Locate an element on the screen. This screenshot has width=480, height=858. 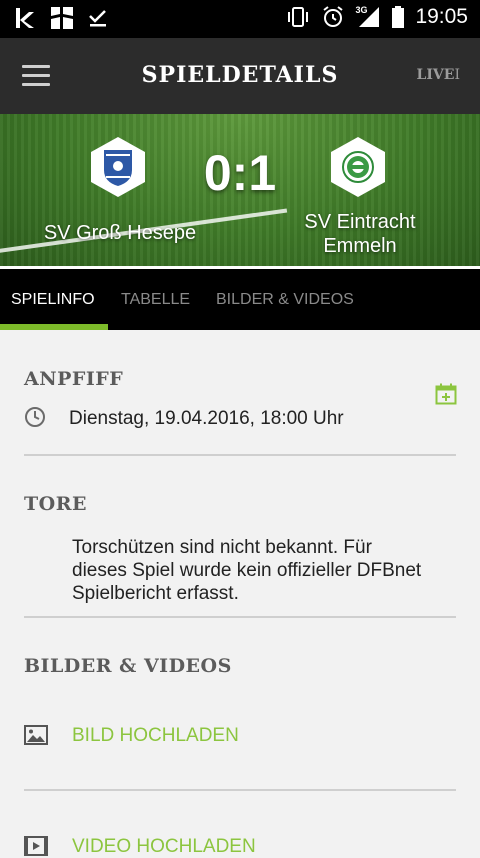
app-bar: SPIELDETAILS LIVEI is located at coordinates (240, 76).